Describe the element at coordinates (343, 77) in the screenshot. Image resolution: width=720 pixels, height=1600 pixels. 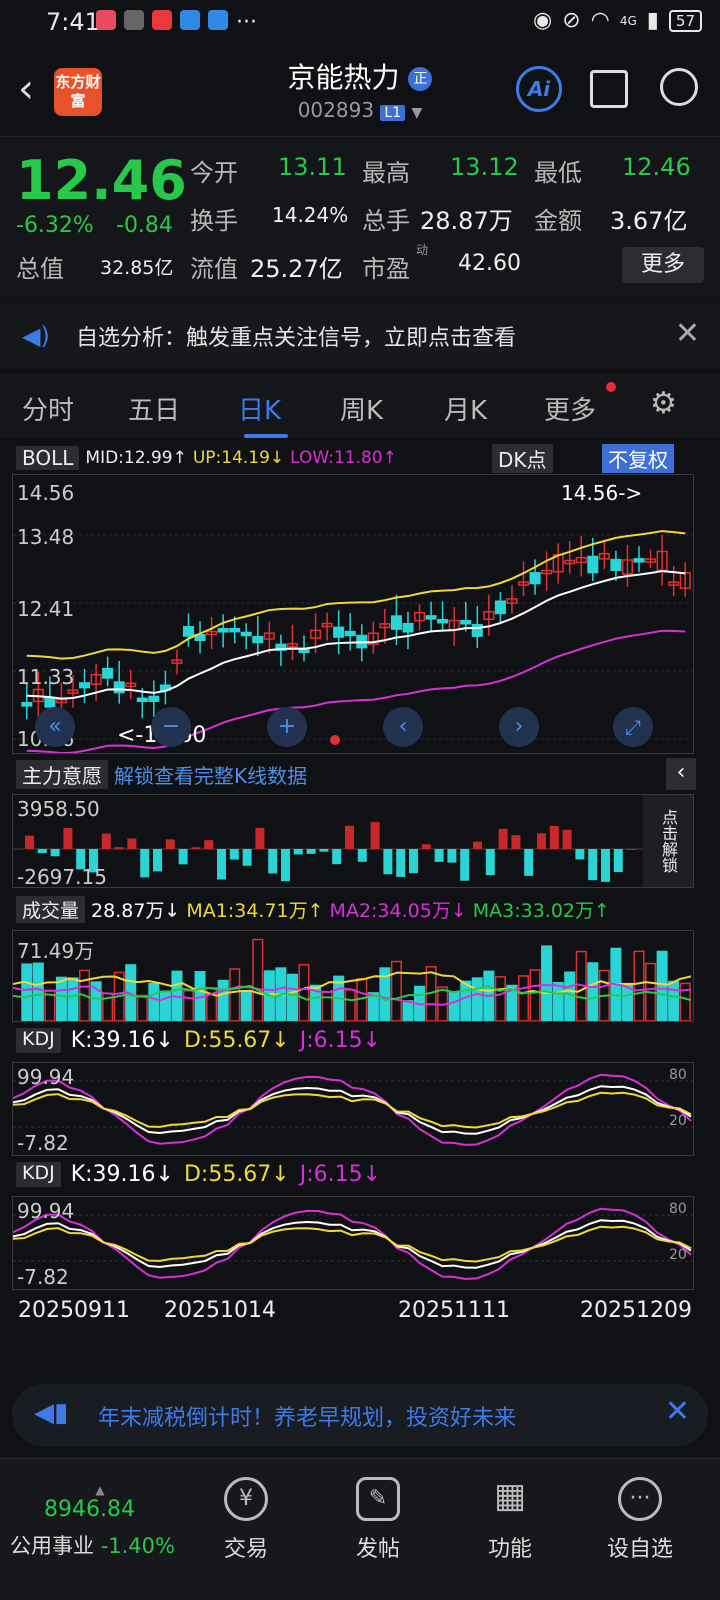
I see `stock-name: 京能热力` at that location.